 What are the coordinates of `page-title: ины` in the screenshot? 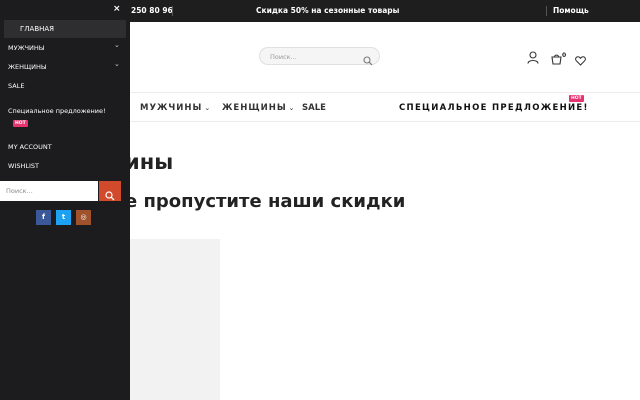 It's located at (149, 162).